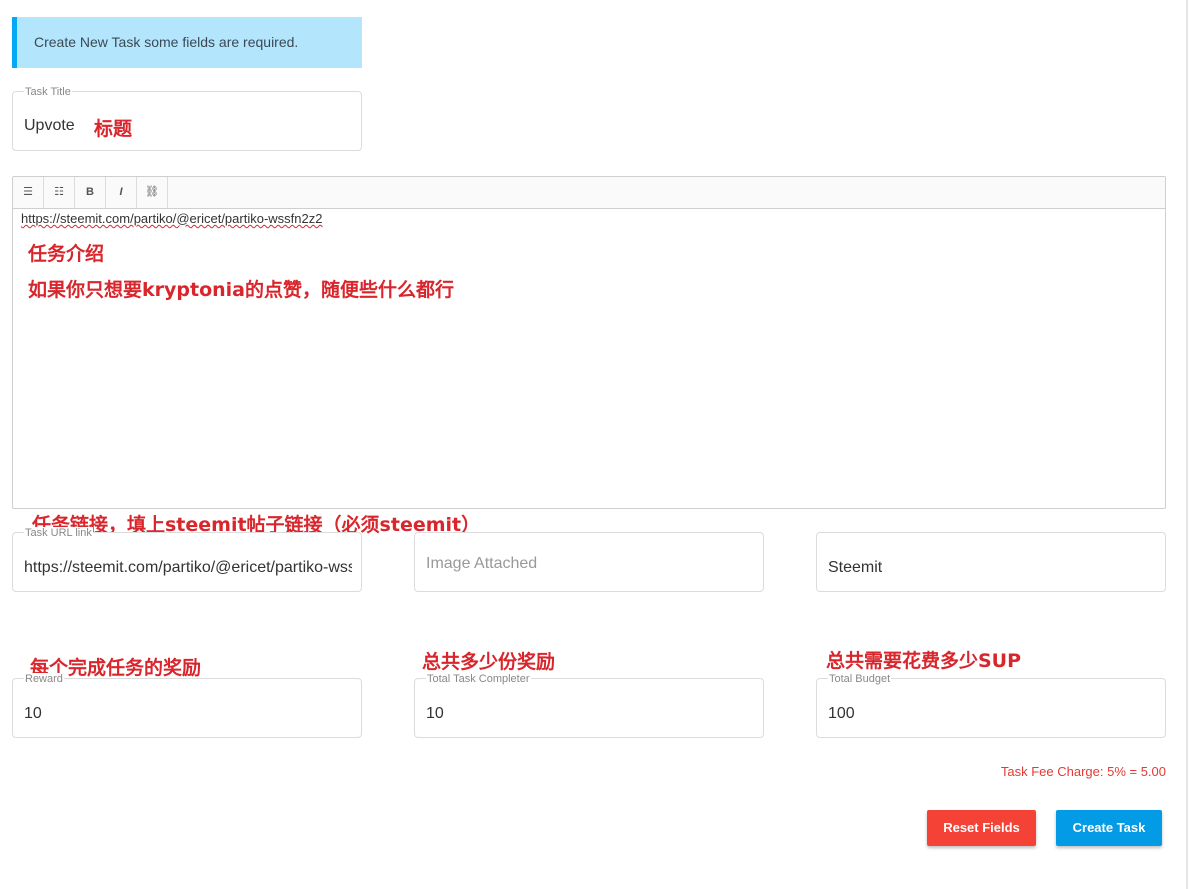 The image size is (1198, 889). I want to click on create-task-button: Create Task, so click(1109, 828).